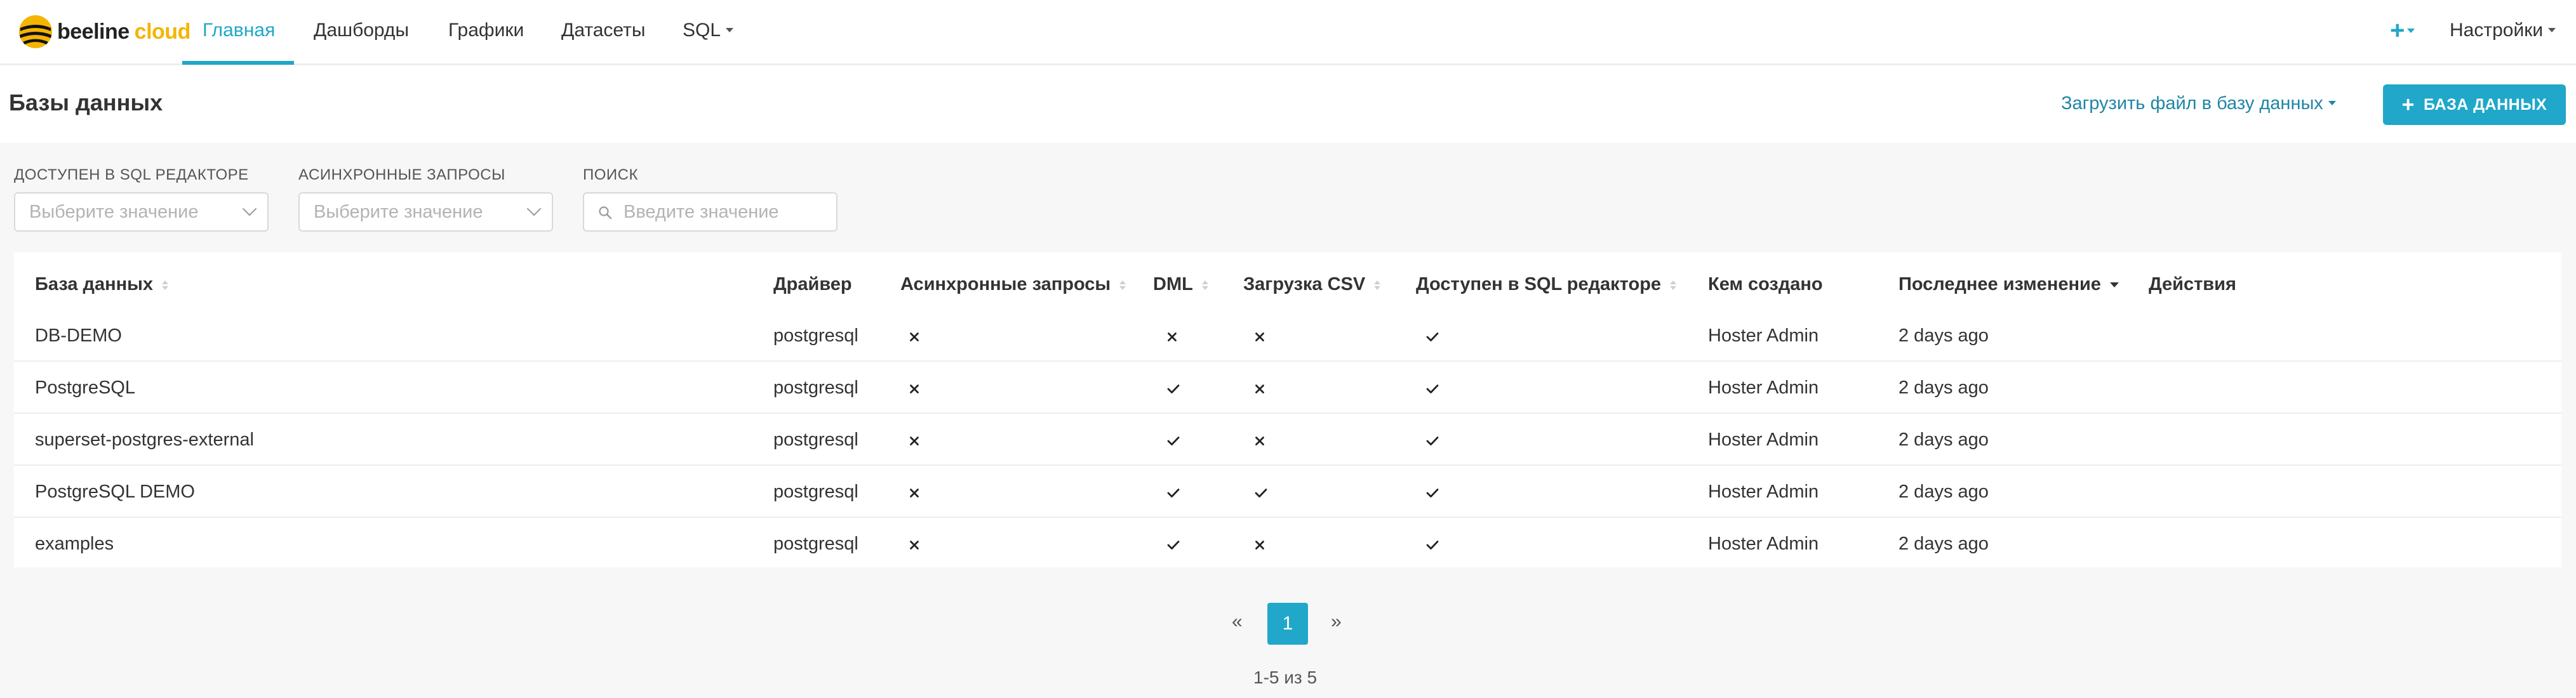 This screenshot has height=698, width=2576. Describe the element at coordinates (486, 31) in the screenshot. I see `nav-item-charts: Графики` at that location.